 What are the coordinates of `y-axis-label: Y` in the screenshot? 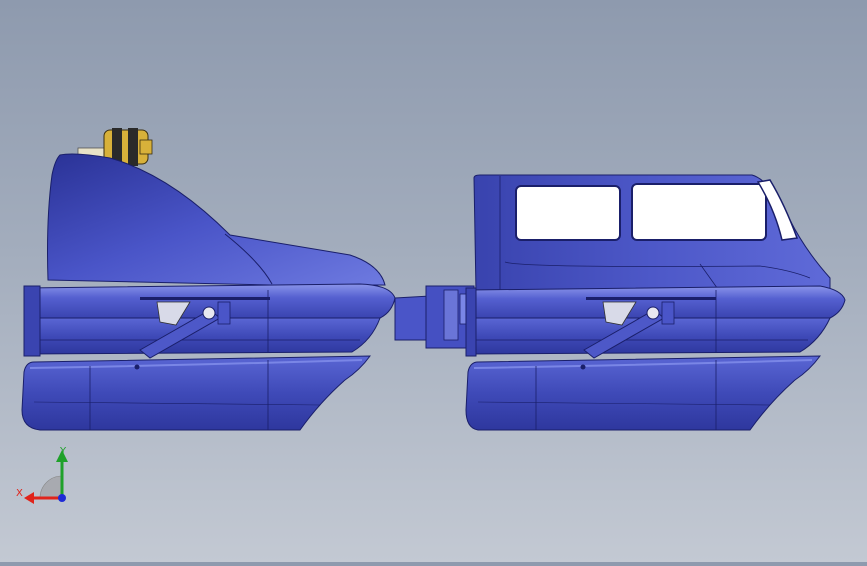 It's located at (63, 451).